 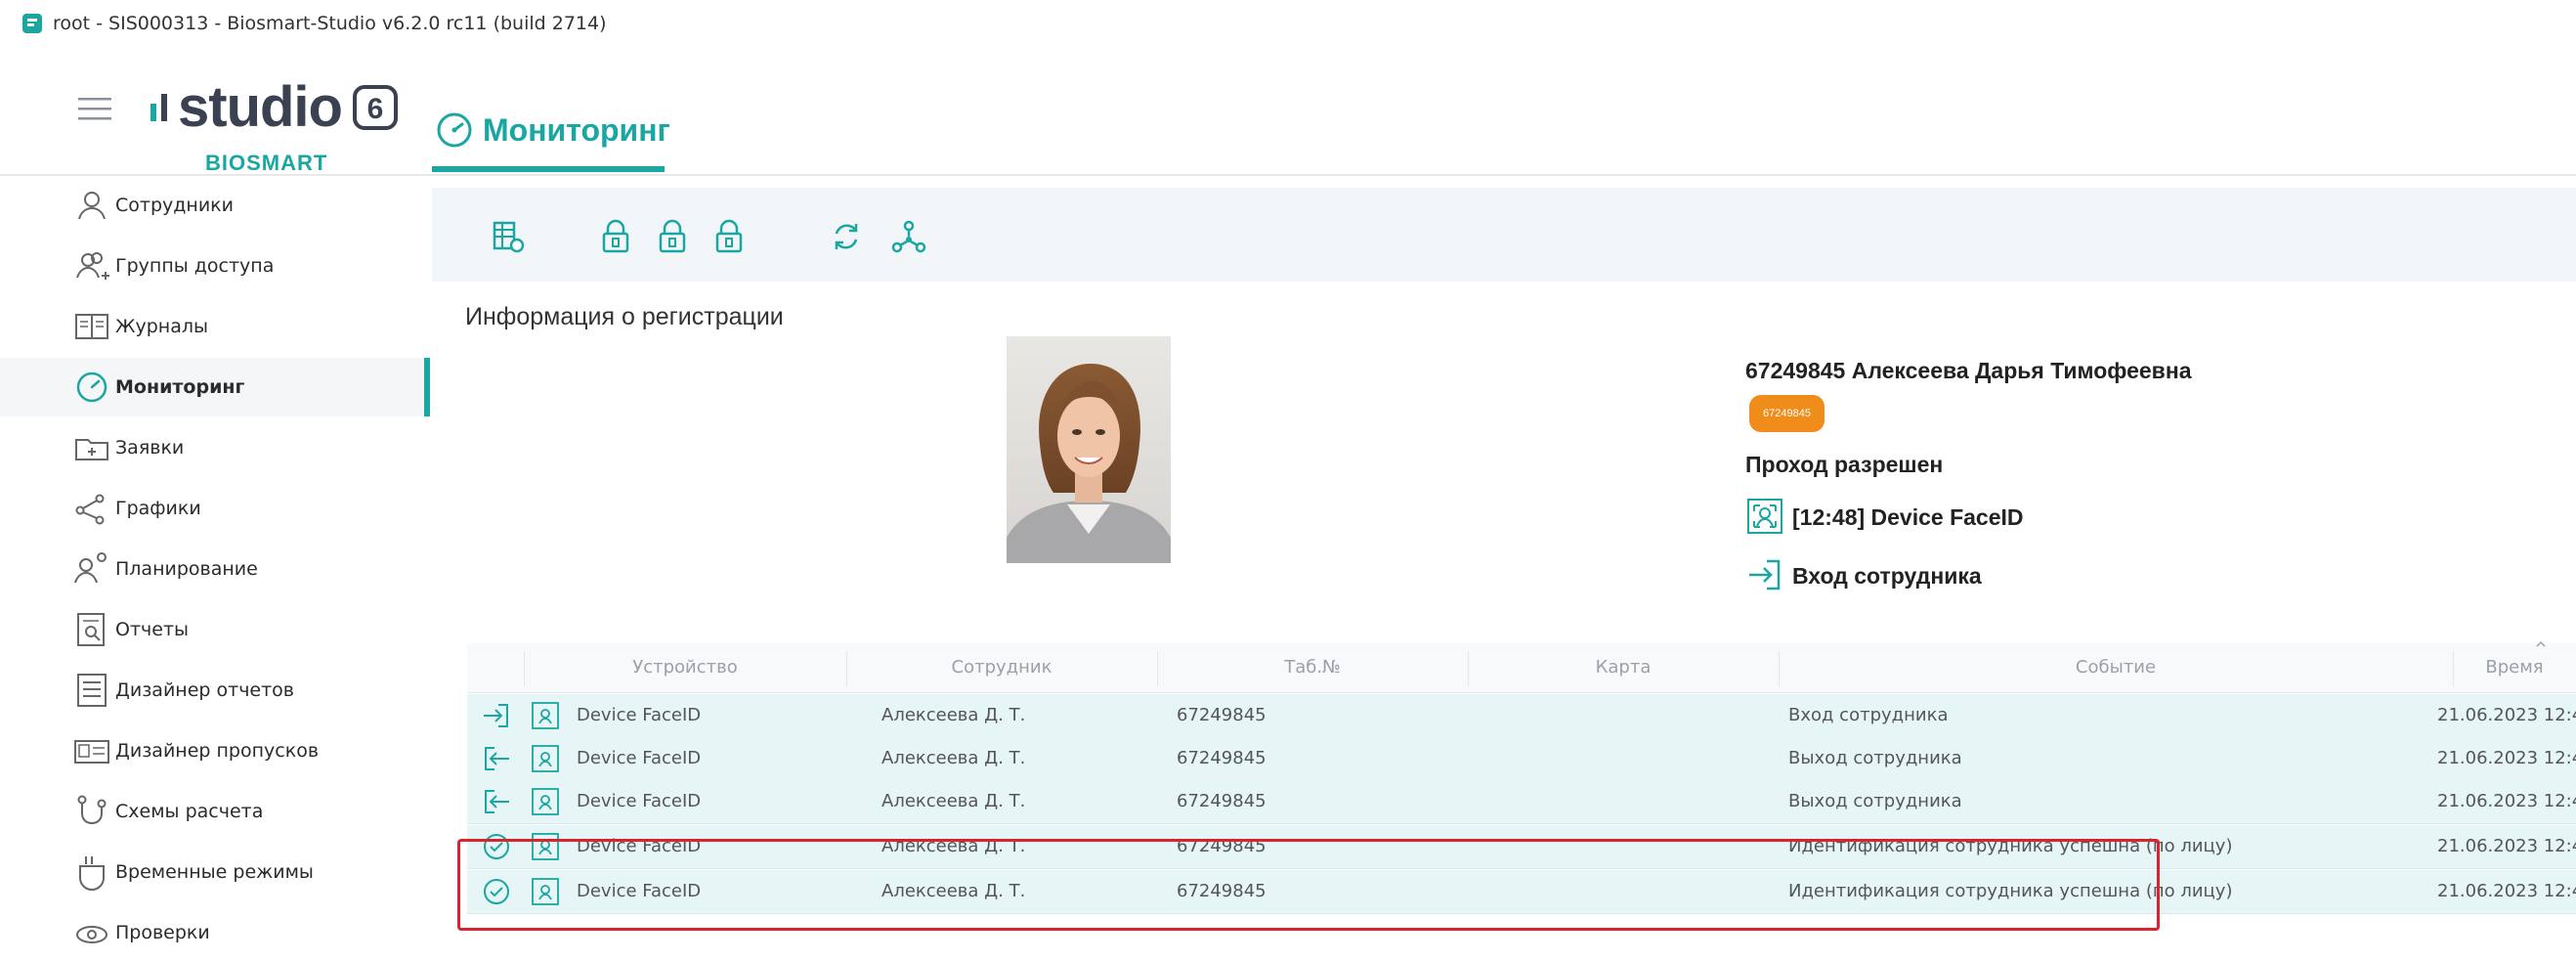 I want to click on sidebar-item-reports: Отчеты, so click(x=215, y=629).